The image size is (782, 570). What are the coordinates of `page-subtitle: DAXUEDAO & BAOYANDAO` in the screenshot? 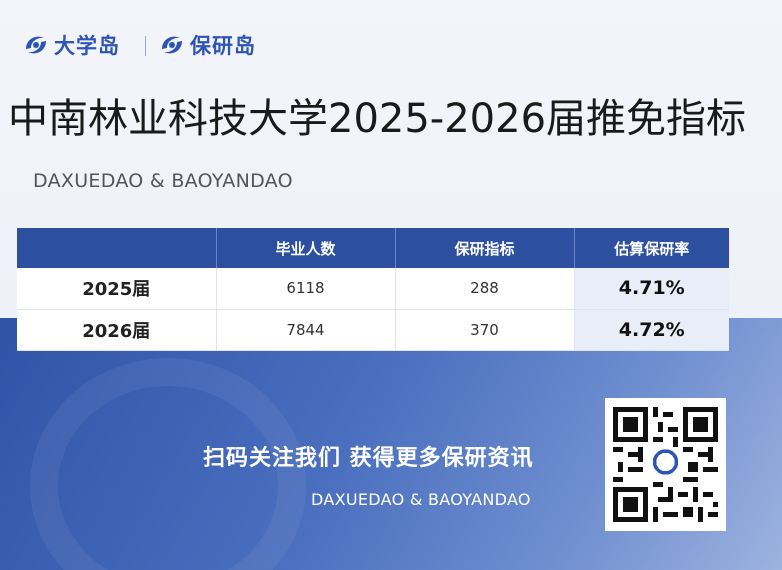 It's located at (163, 181).